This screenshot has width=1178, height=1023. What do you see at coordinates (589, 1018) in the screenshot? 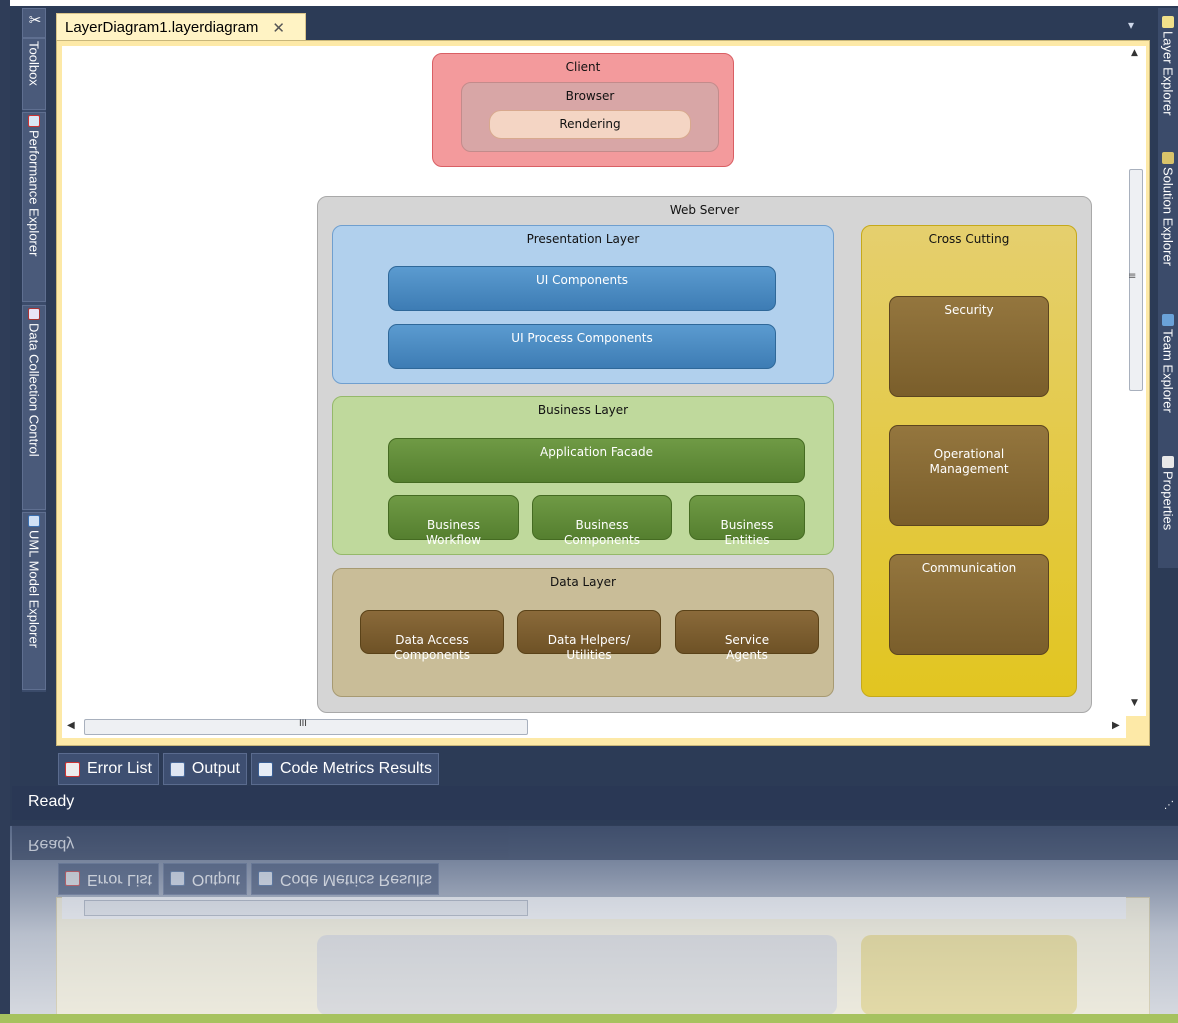
I see `bottom-accent-strip` at bounding box center [589, 1018].